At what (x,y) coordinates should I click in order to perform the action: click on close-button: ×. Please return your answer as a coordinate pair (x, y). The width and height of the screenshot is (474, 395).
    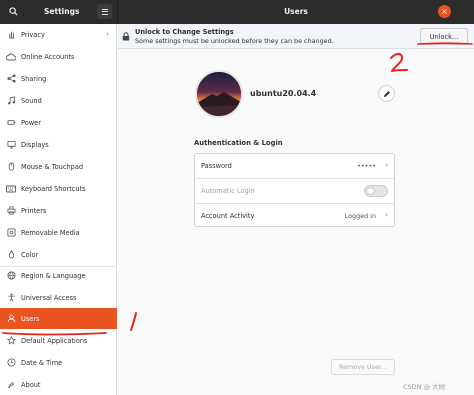
    Looking at the image, I should click on (444, 11).